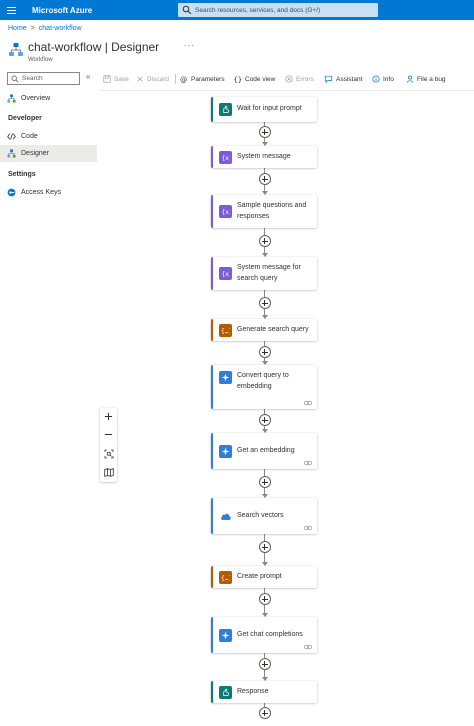 The image size is (474, 726). What do you see at coordinates (269, 273) in the screenshot?
I see `workflow-step-label: System message for search query` at bounding box center [269, 273].